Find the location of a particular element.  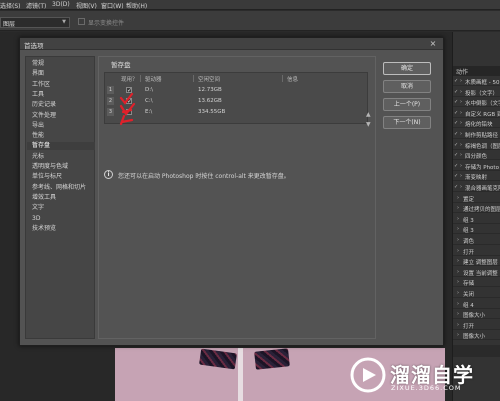

next-button: 下一个(N) is located at coordinates (407, 122).